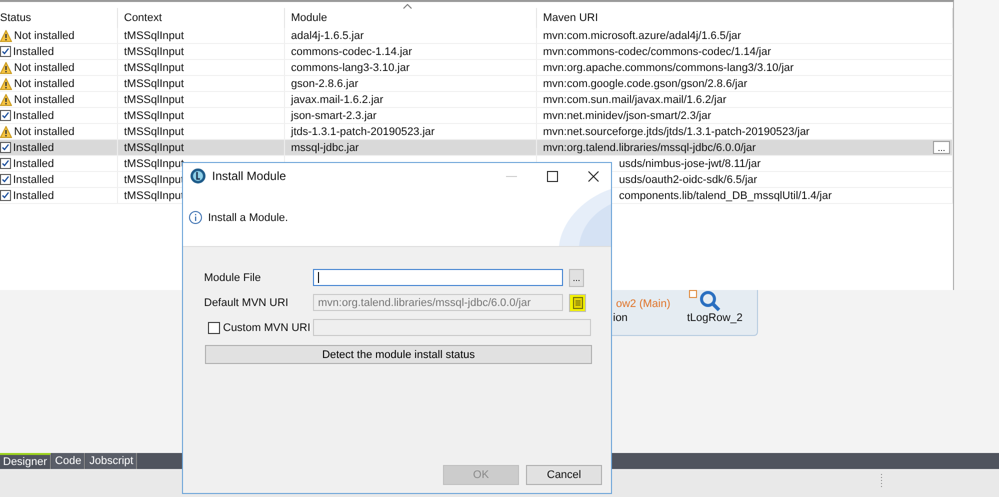  Describe the element at coordinates (324, 84) in the screenshot. I see `table-cell: gson-2.8.6.jar` at that location.